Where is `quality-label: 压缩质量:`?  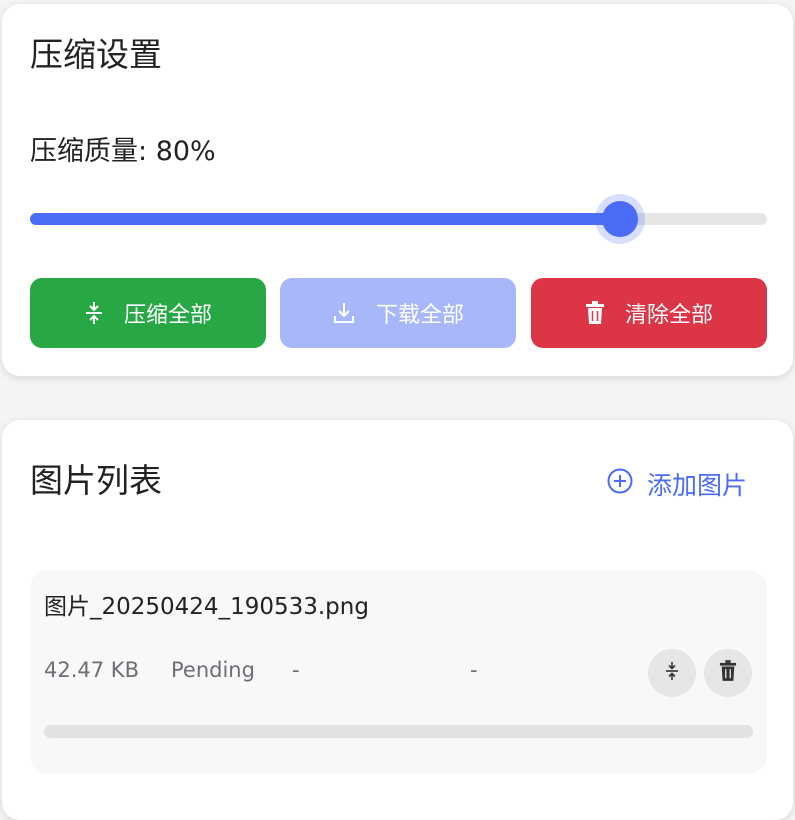
quality-label: 压缩质量: is located at coordinates (89, 151).